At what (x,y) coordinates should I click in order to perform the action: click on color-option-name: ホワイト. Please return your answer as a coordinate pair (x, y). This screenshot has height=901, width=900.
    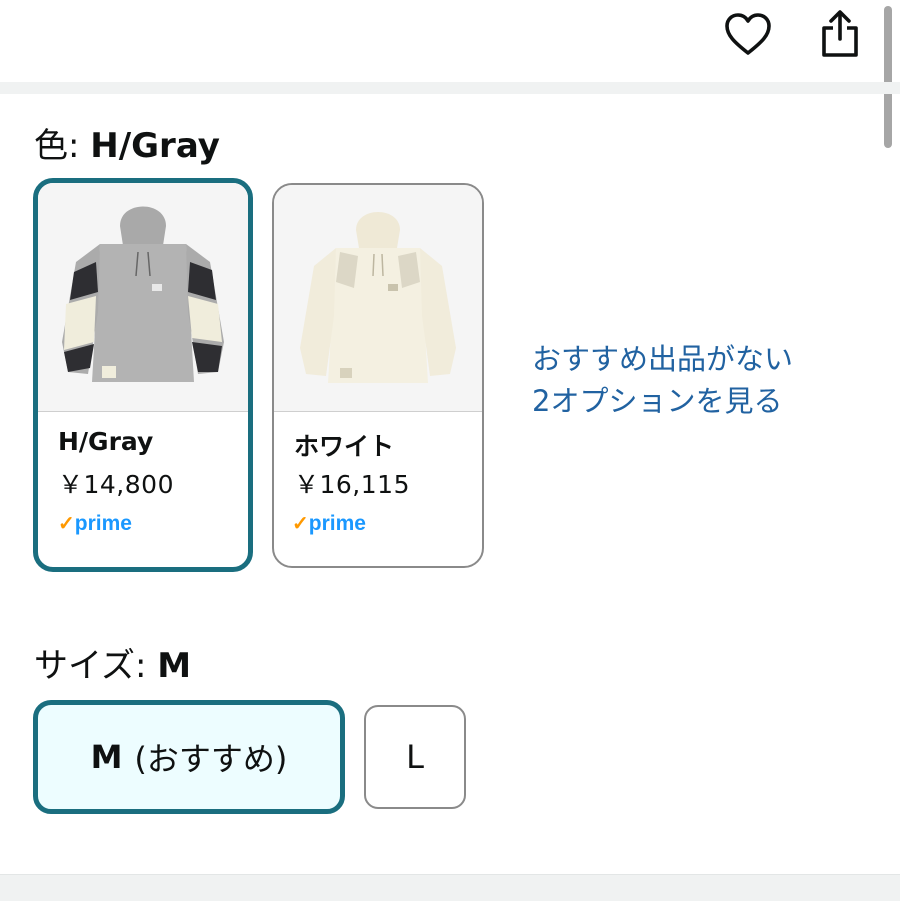
    Looking at the image, I should click on (344, 446).